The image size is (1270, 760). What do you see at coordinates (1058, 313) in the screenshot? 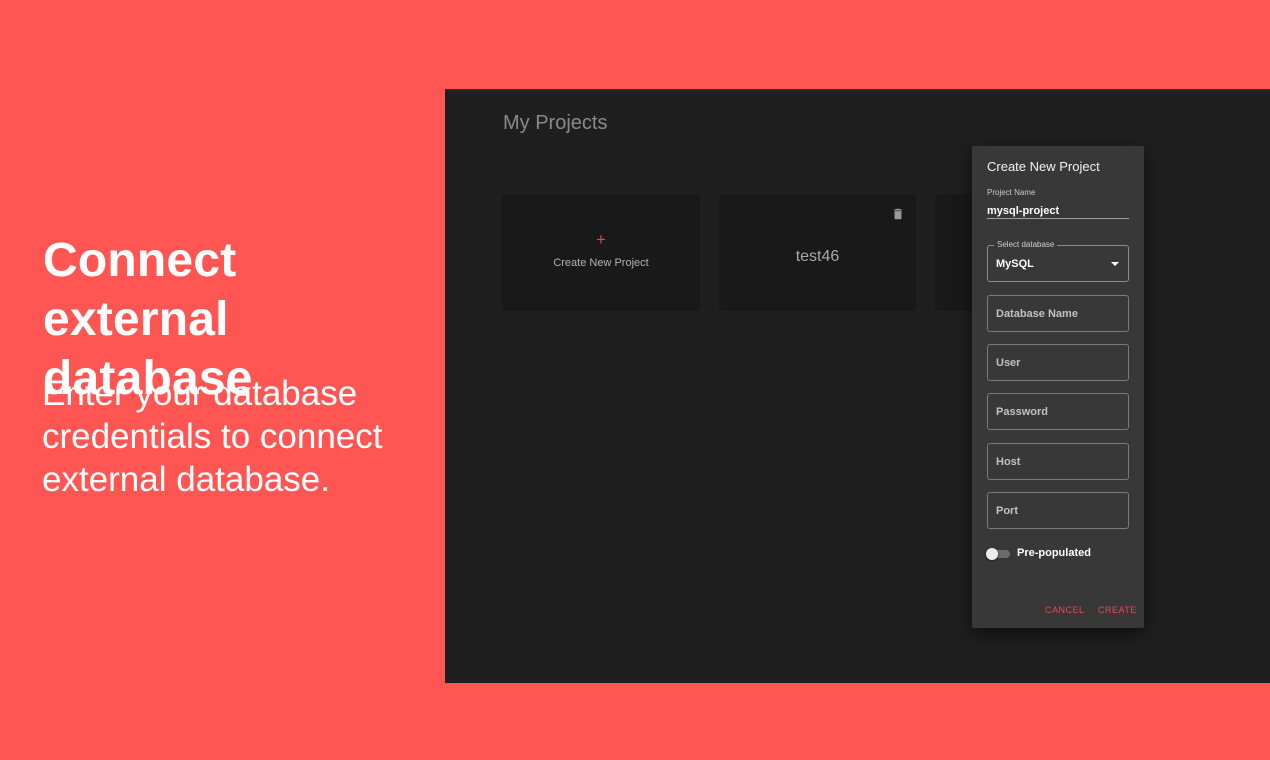
I see `database-name-input` at bounding box center [1058, 313].